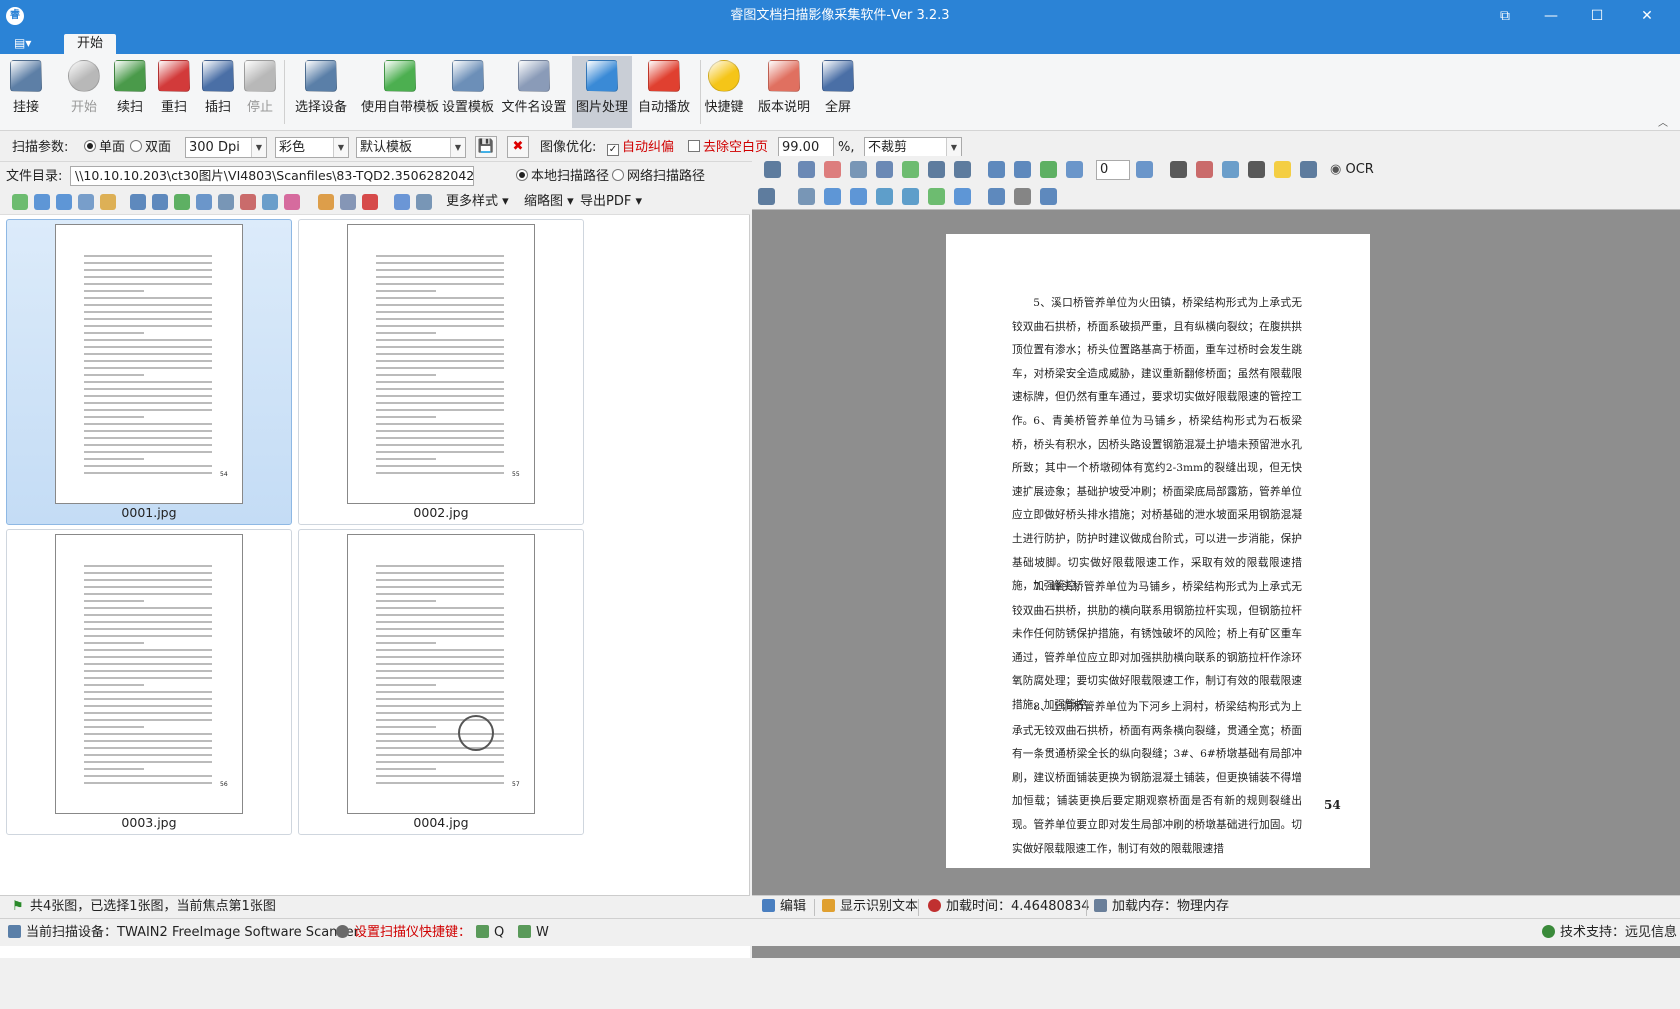  I want to click on page-input: 0, so click(1113, 170).